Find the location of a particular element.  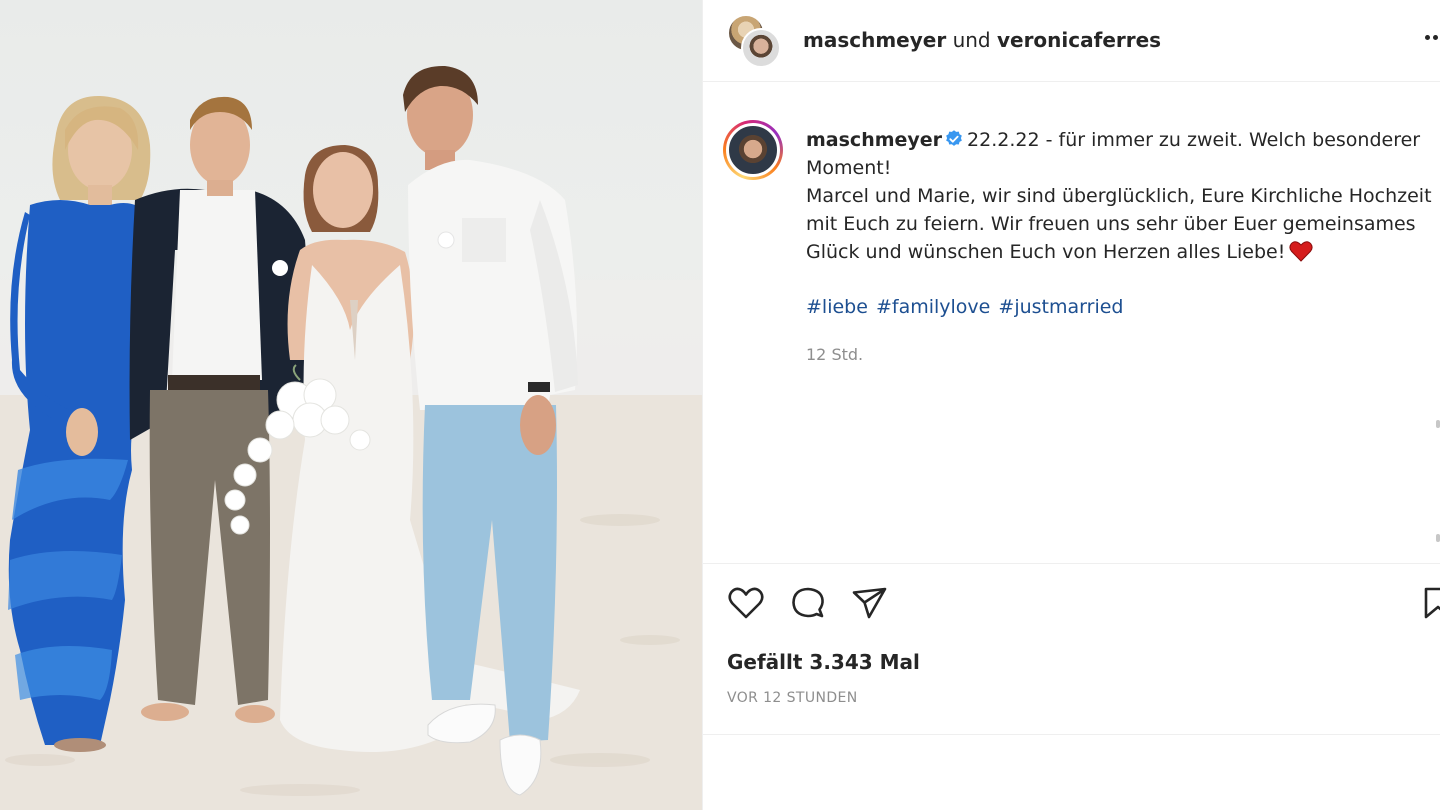

post-header: maschmeyer und veronicaferres is located at coordinates (1071, 41).